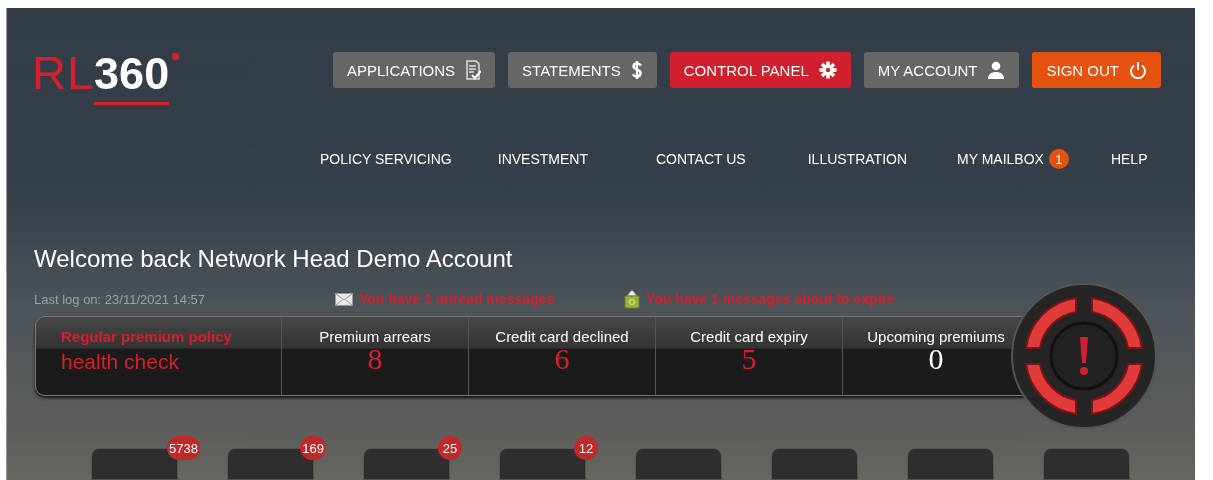  I want to click on health-title: Regular premium policy, so click(146, 336).